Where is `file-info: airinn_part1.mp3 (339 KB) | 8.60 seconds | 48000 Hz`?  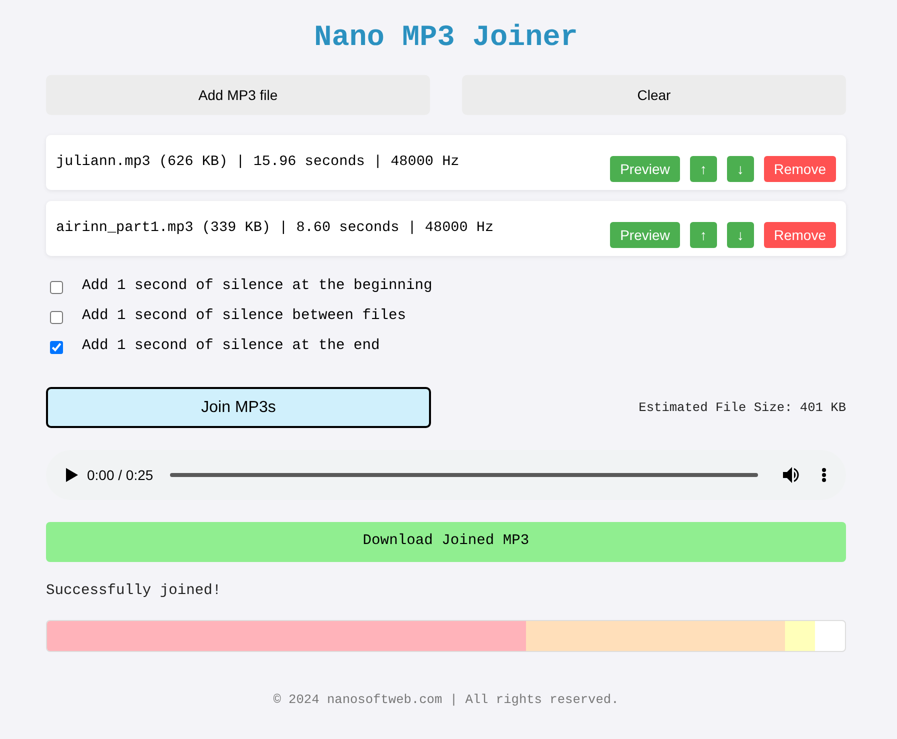 file-info: airinn_part1.mp3 (339 KB) | 8.60 seconds | 48000 Hz is located at coordinates (275, 228).